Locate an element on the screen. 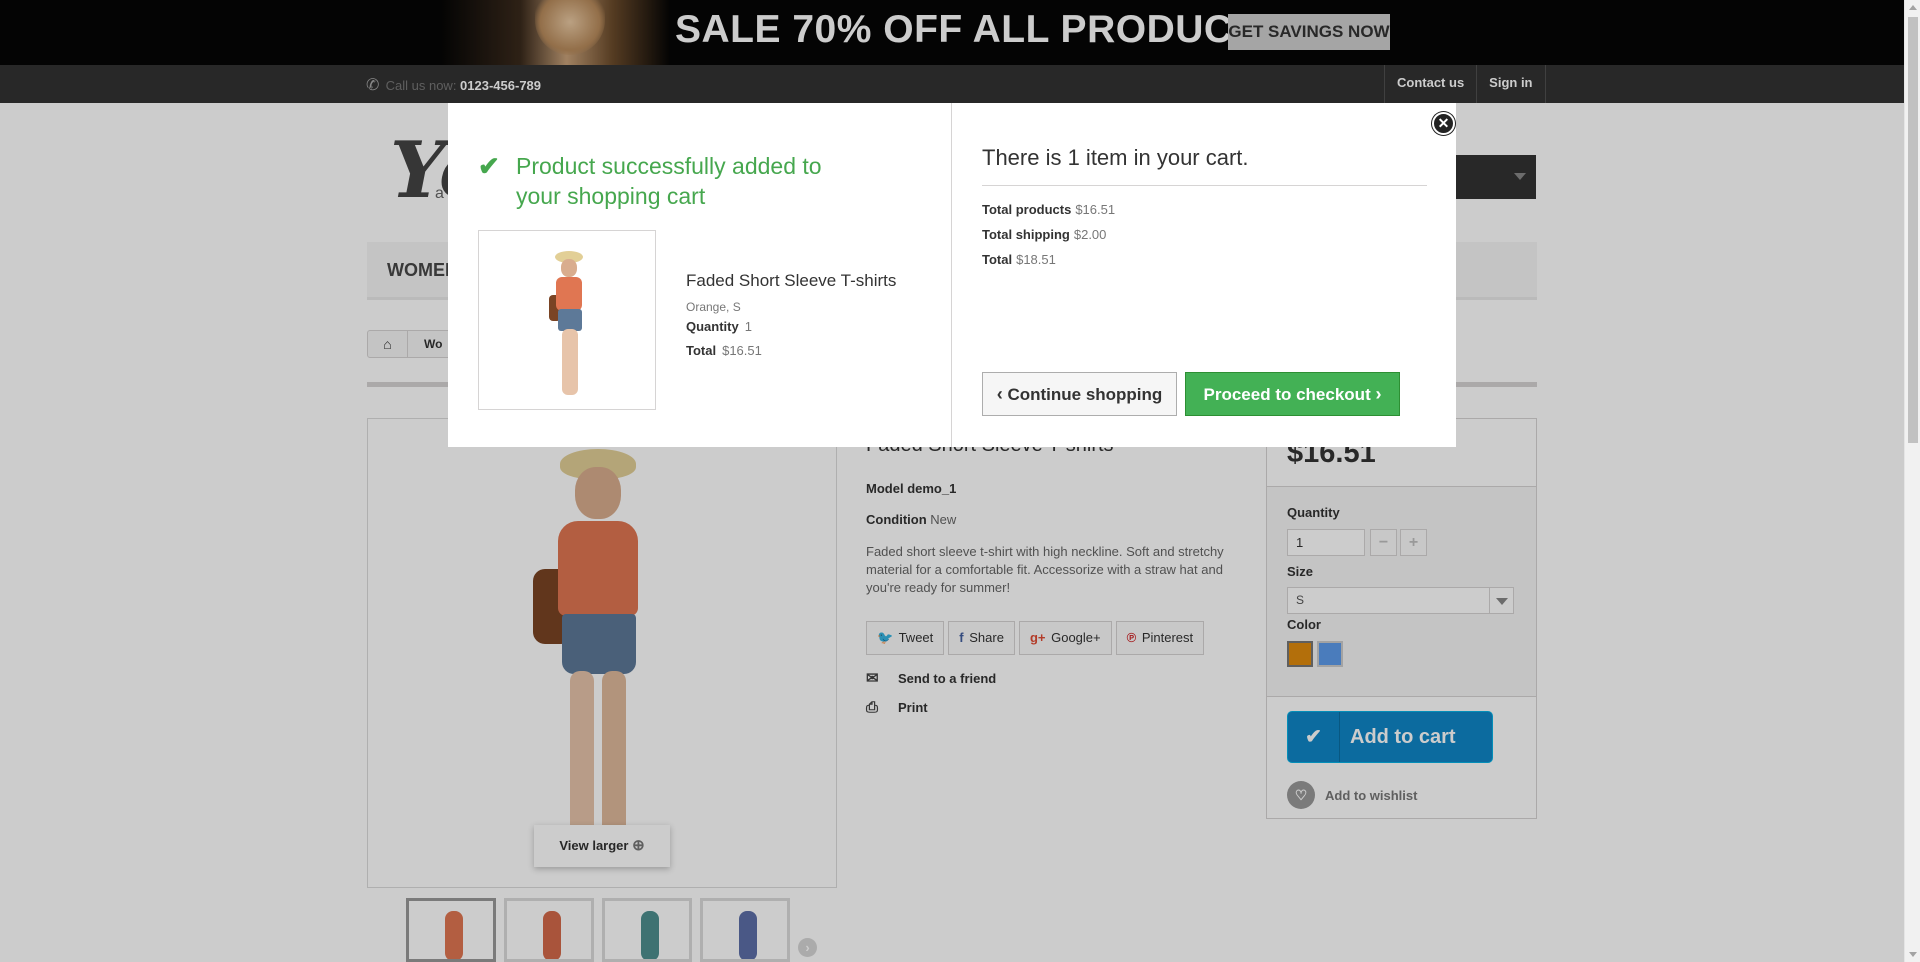 This screenshot has height=962, width=1920. modal-product-name: Faded Short Sleeve T-shirts is located at coordinates (791, 280).